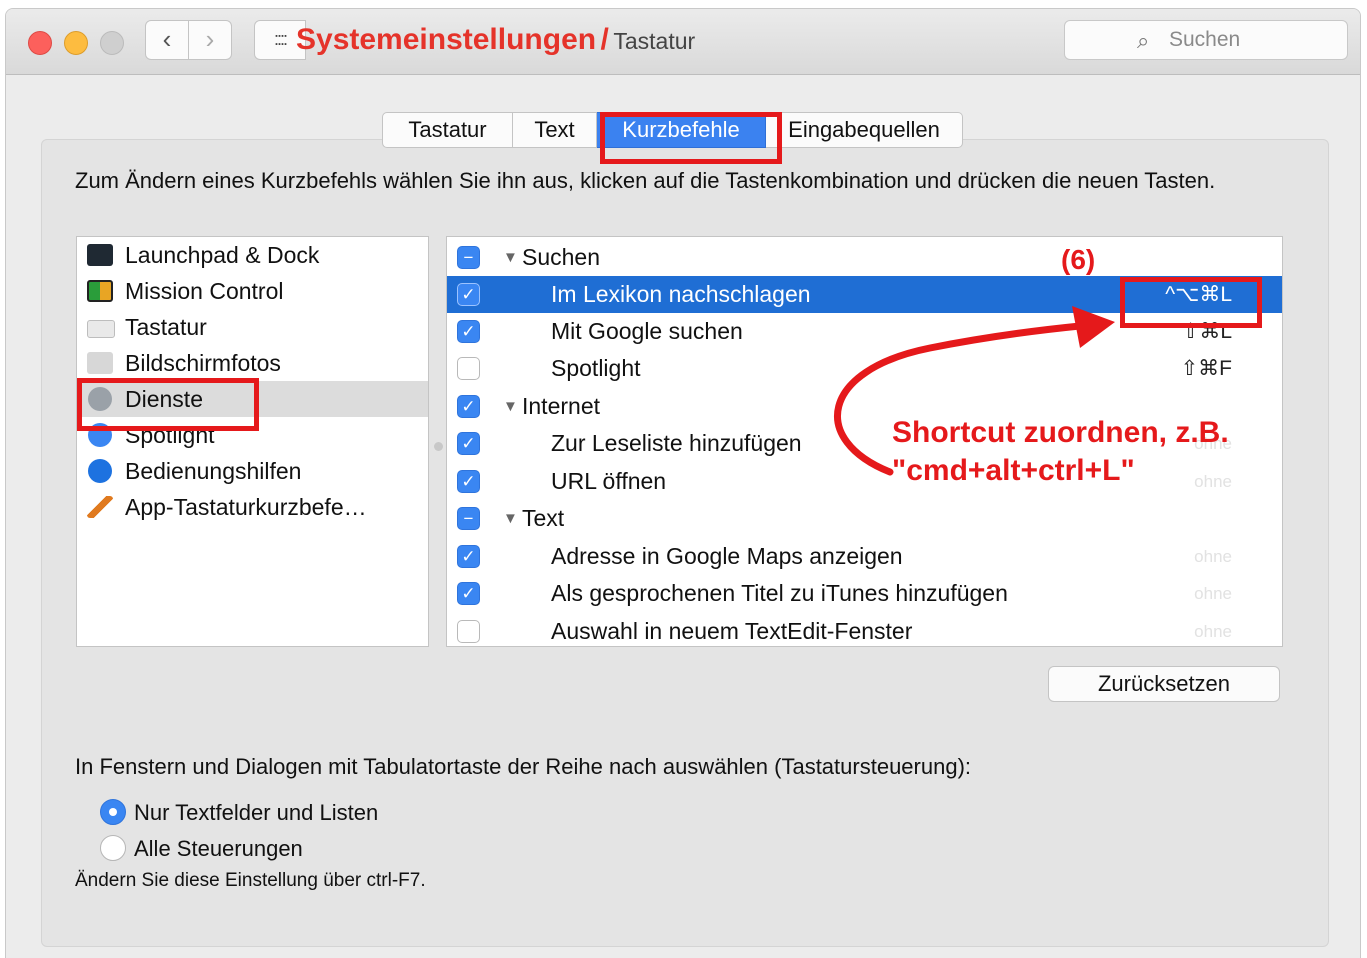 The width and height of the screenshot is (1367, 958). I want to click on category-launchpad-dock: Launchpad & Dock, so click(252, 255).